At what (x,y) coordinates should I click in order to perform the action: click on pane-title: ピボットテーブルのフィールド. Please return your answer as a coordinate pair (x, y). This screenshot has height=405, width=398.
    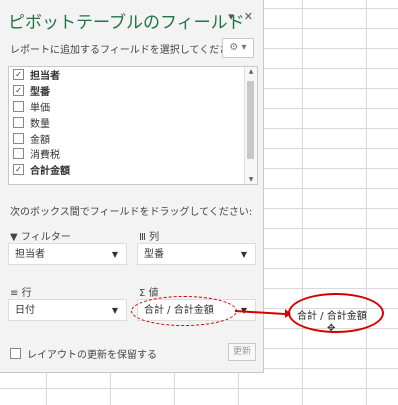
    Looking at the image, I should click on (126, 23).